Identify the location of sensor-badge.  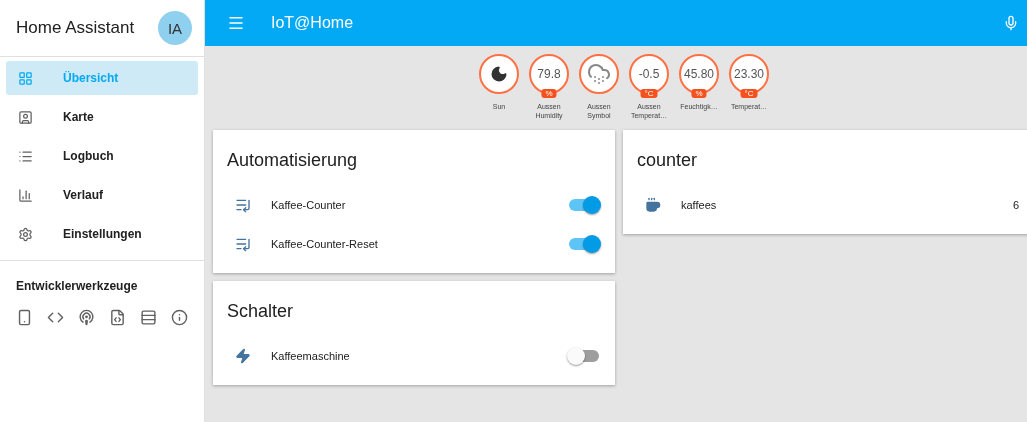
(499, 74).